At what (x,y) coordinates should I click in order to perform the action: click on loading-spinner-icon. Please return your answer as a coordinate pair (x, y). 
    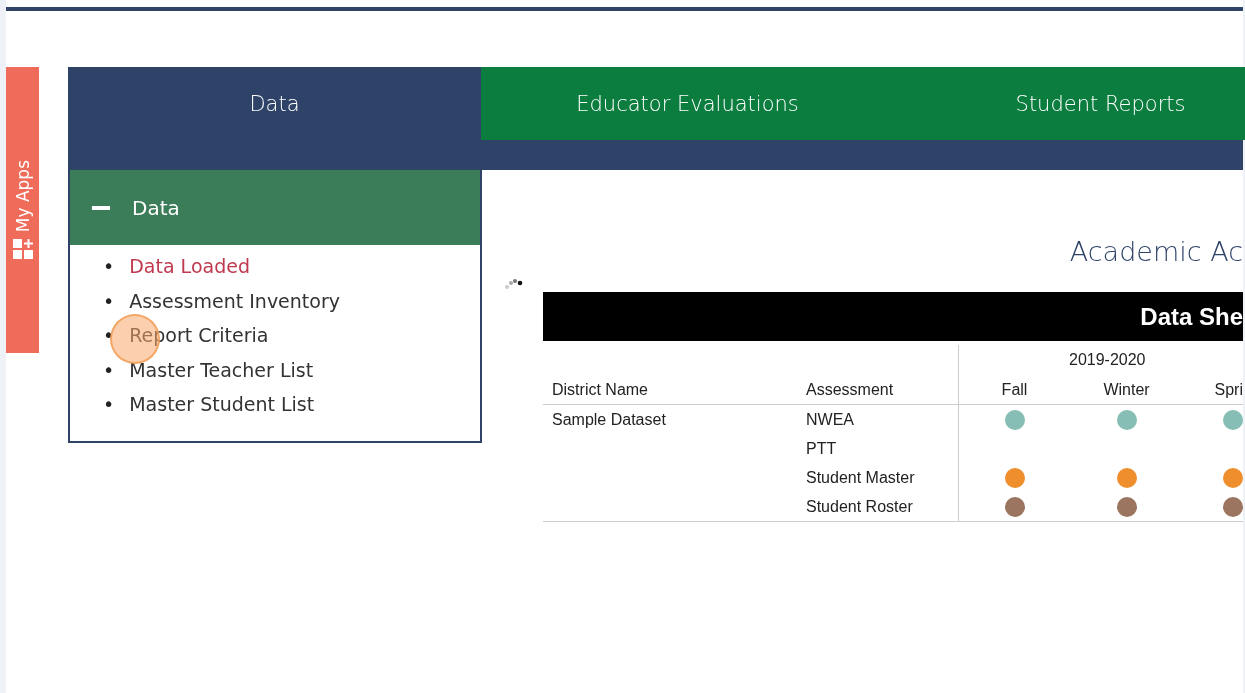
    Looking at the image, I should click on (514, 284).